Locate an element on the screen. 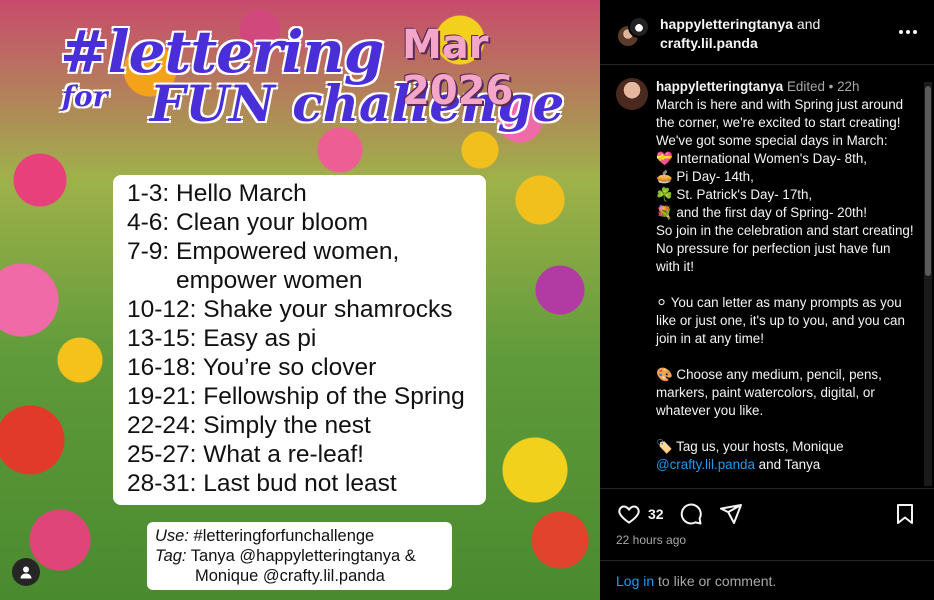 Image resolution: width=934 pixels, height=600 pixels. header-username-link: crafty.lil.panda is located at coordinates (709, 43).